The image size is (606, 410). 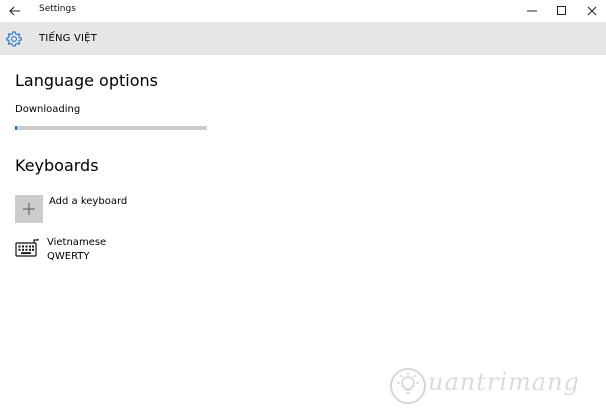 I want to click on minimize-button, so click(x=532, y=11).